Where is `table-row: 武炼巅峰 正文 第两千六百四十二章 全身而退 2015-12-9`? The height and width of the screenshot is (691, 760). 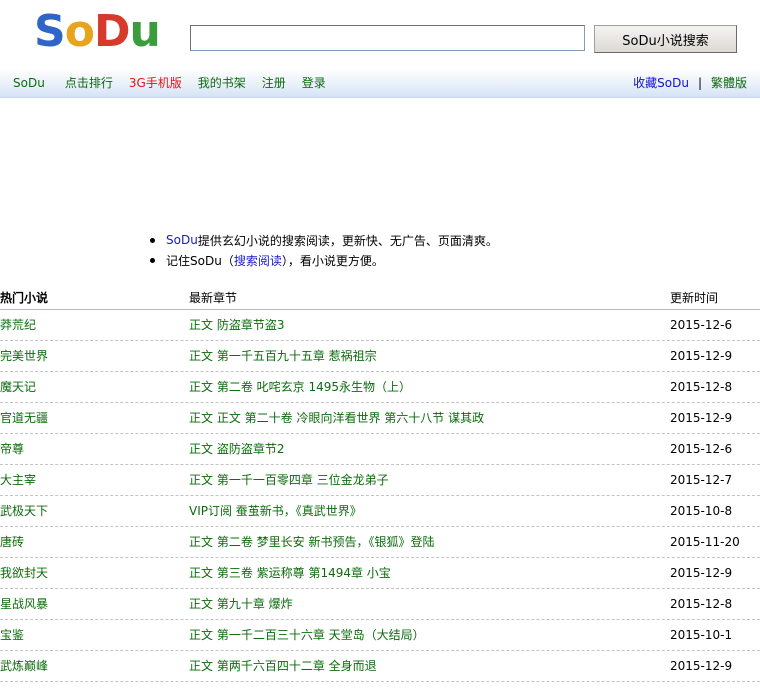
table-row: 武炼巅峰 正文 第两千六百四十二章 全身而退 2015-12-9 is located at coordinates (380, 666).